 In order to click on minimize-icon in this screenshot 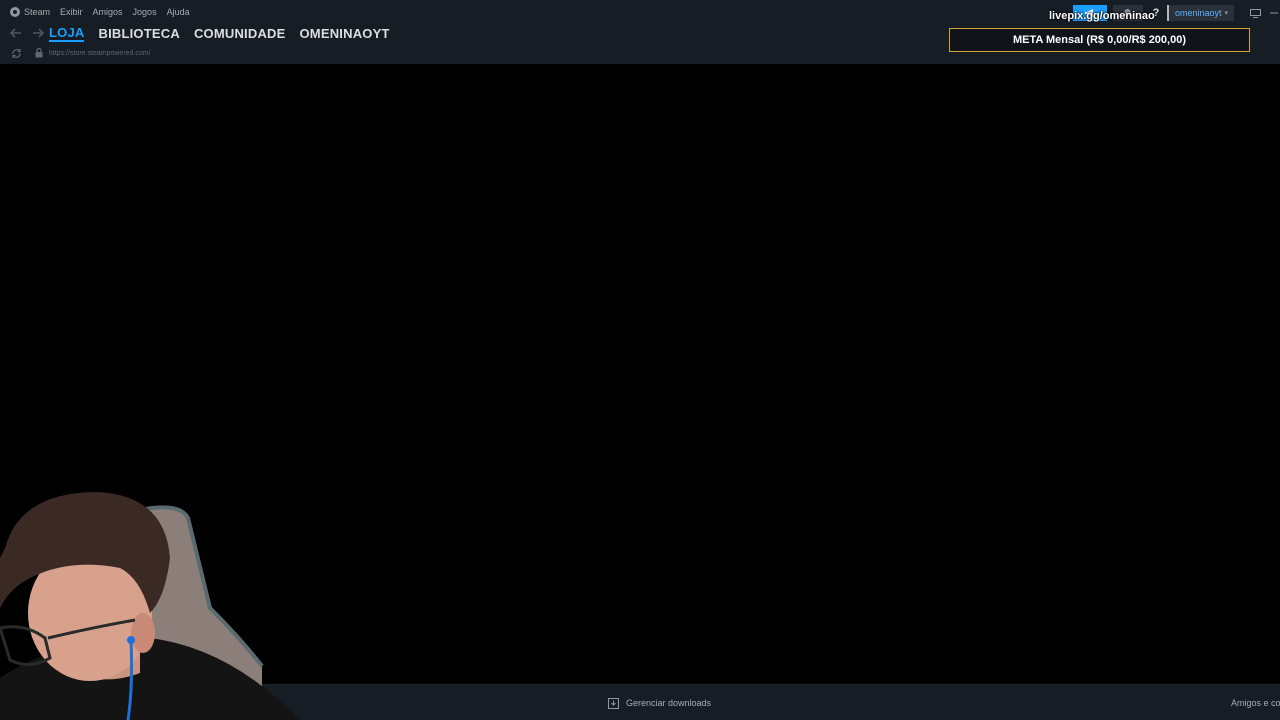, I will do `click(1274, 13)`.